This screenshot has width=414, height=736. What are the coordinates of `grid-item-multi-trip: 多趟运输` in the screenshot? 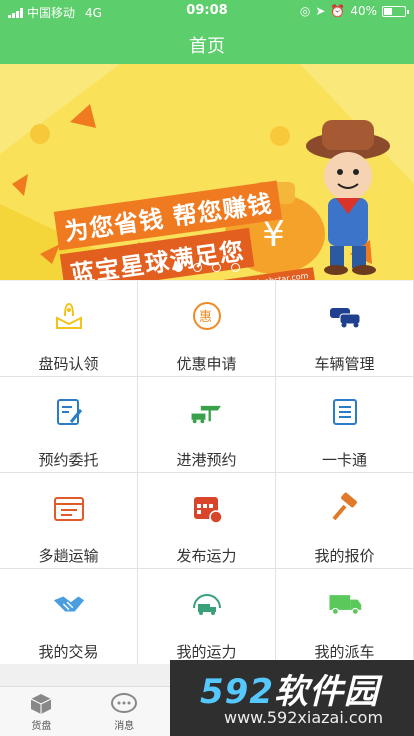 It's located at (68, 520).